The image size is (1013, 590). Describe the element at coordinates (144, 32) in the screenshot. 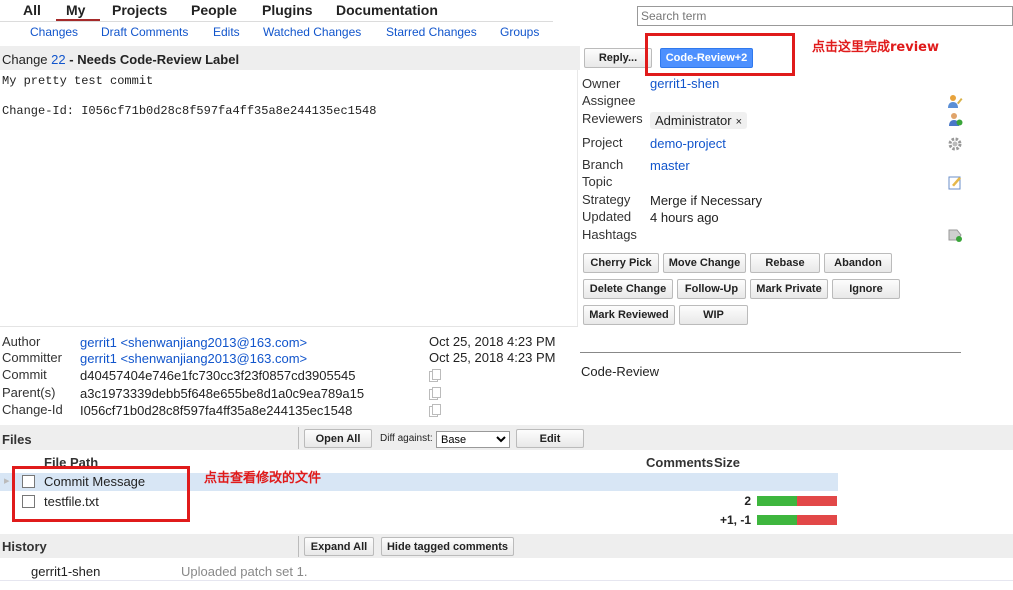

I see `subnav-draft-comments: Draft Comments` at that location.